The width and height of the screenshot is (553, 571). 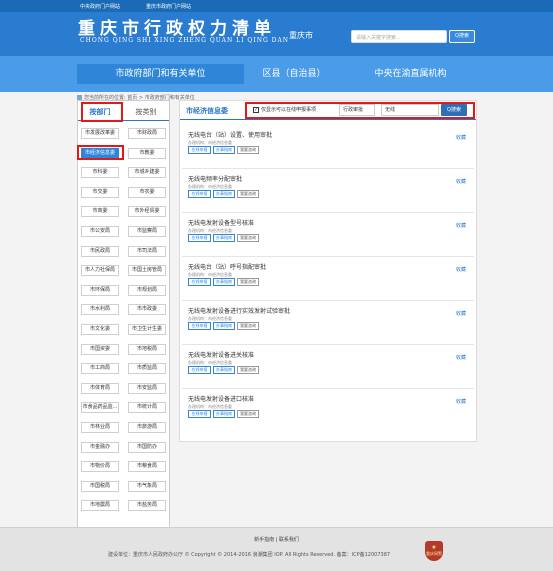 What do you see at coordinates (100, 251) in the screenshot?
I see `department-item: 市民政局` at bounding box center [100, 251].